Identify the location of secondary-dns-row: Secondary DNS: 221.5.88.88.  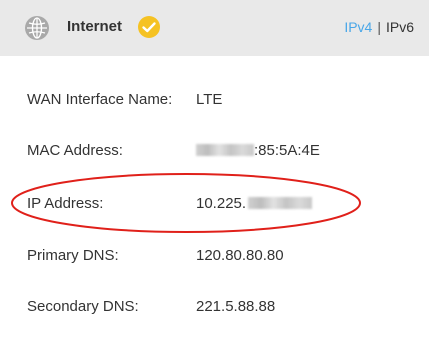
(214, 307).